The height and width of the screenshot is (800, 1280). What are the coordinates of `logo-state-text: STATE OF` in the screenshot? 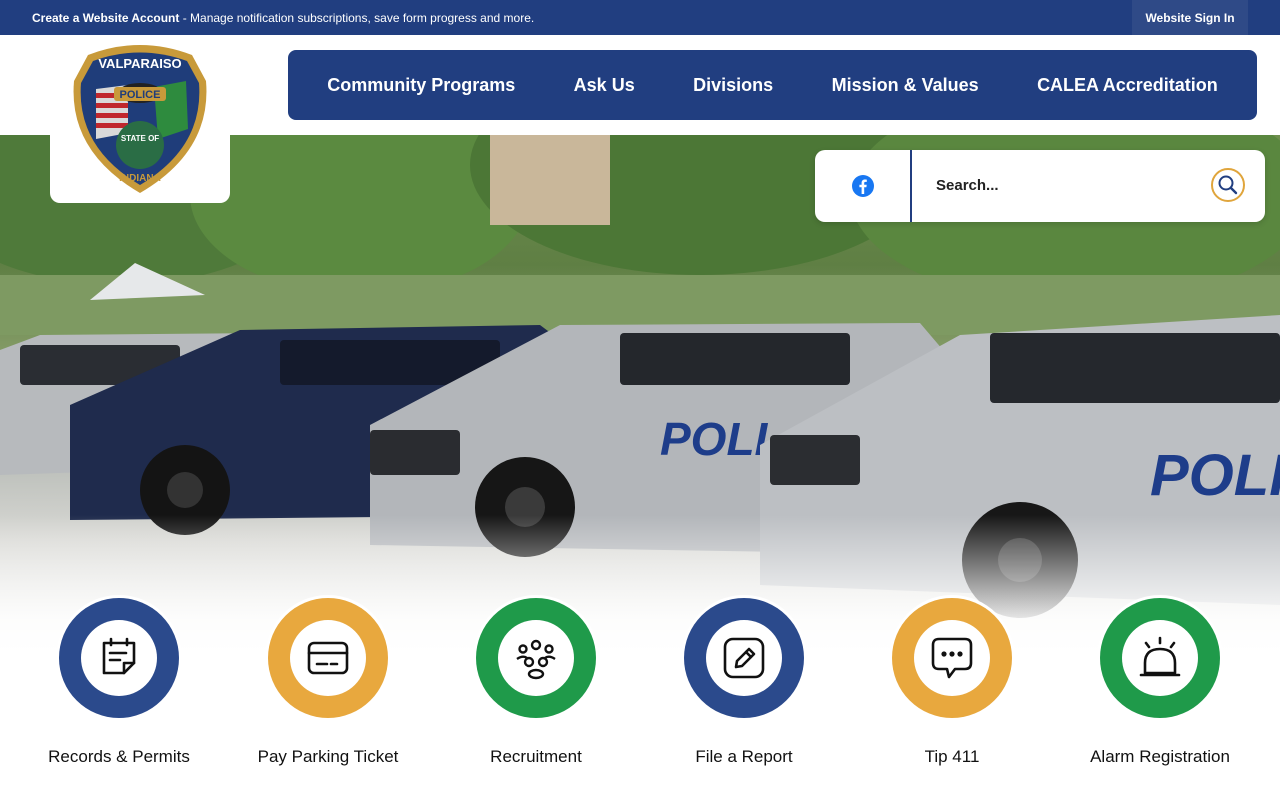 It's located at (140, 138).